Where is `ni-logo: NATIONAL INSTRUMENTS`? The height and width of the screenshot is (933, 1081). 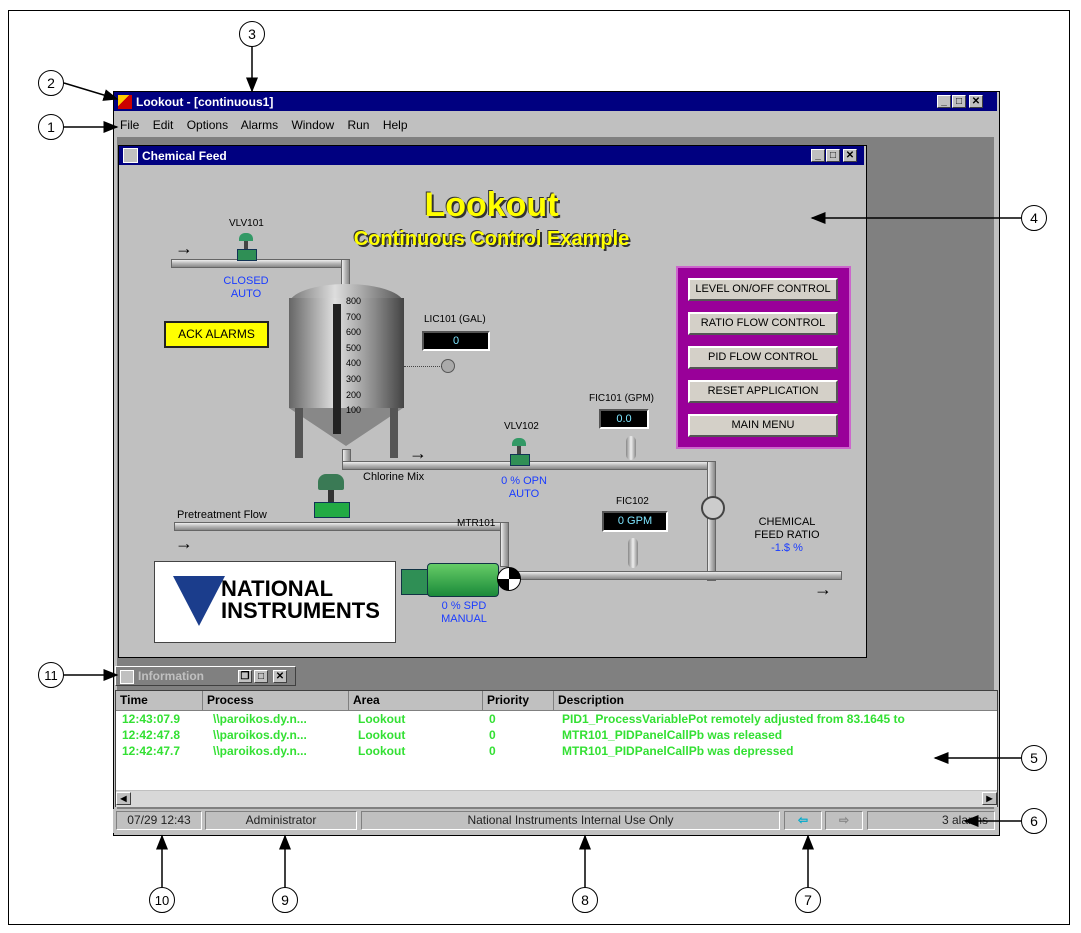 ni-logo: NATIONAL INSTRUMENTS is located at coordinates (275, 602).